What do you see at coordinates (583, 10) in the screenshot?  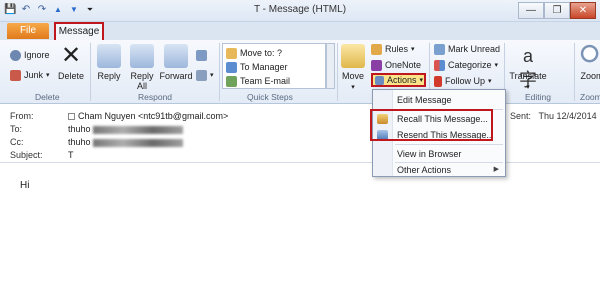 I see `close-button: ✕` at bounding box center [583, 10].